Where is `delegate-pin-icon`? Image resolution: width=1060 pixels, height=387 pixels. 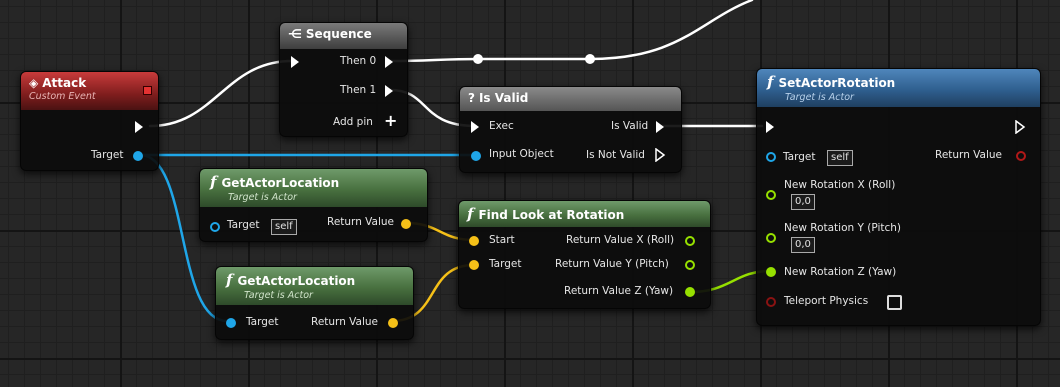
delegate-pin-icon is located at coordinates (147, 90).